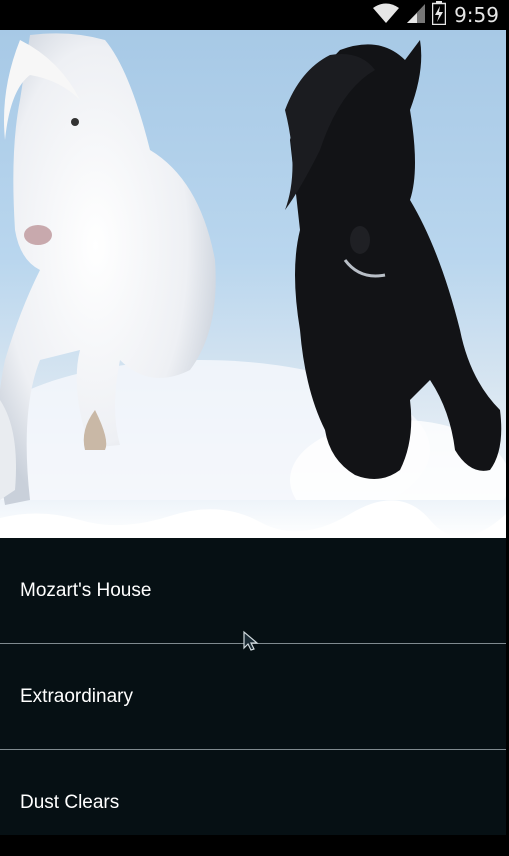 This screenshot has height=856, width=509. What do you see at coordinates (70, 802) in the screenshot?
I see `list-item-label: Dust Clears` at bounding box center [70, 802].